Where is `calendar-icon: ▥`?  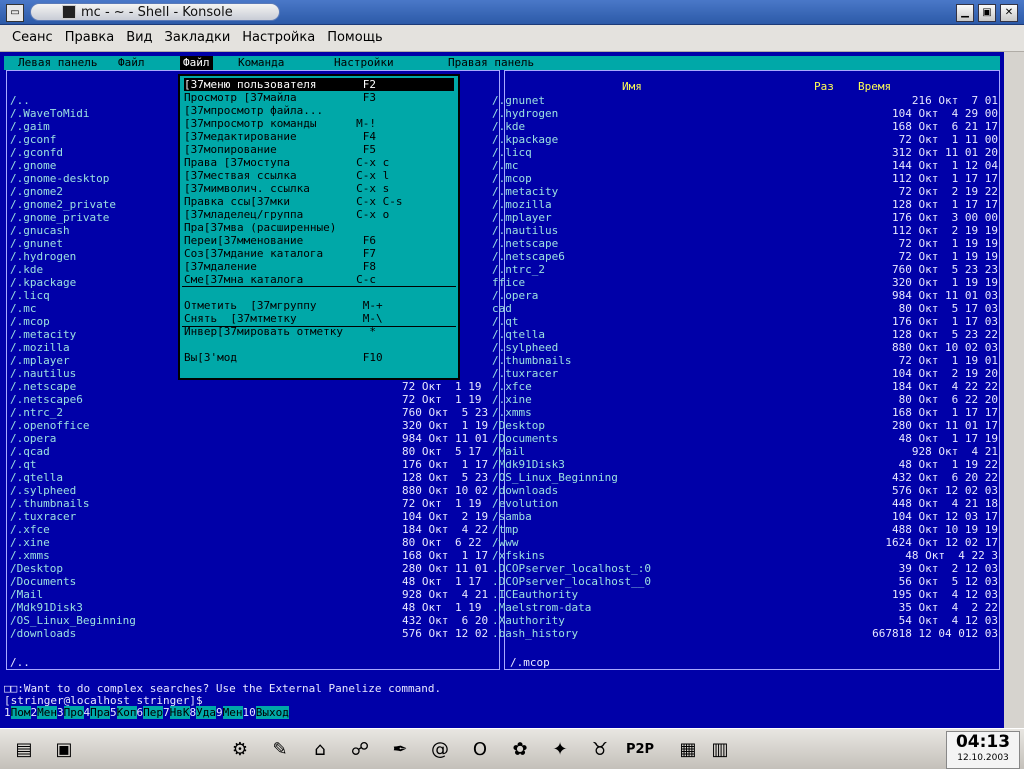
calendar-icon: ▥ is located at coordinates (720, 749).